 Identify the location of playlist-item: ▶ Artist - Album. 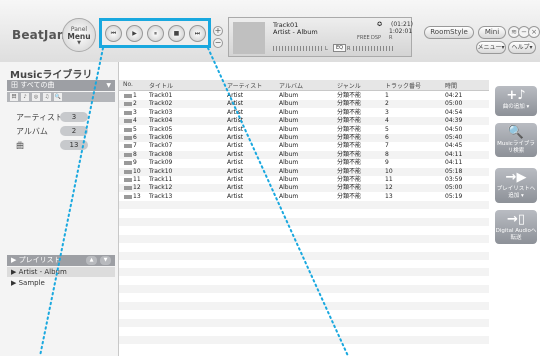
(61, 272).